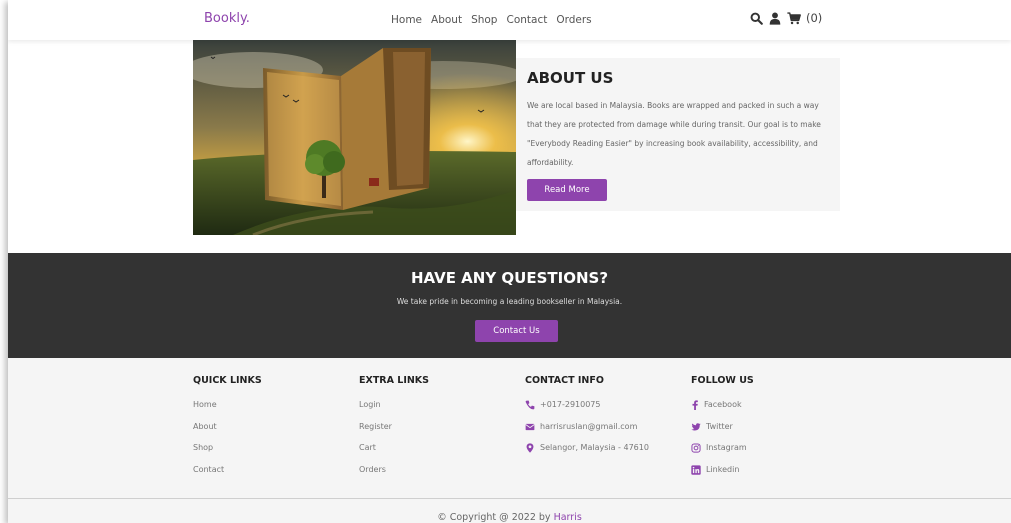 The width and height of the screenshot is (1011, 523). Describe the element at coordinates (696, 469) in the screenshot. I see `linkedin-icon` at that location.